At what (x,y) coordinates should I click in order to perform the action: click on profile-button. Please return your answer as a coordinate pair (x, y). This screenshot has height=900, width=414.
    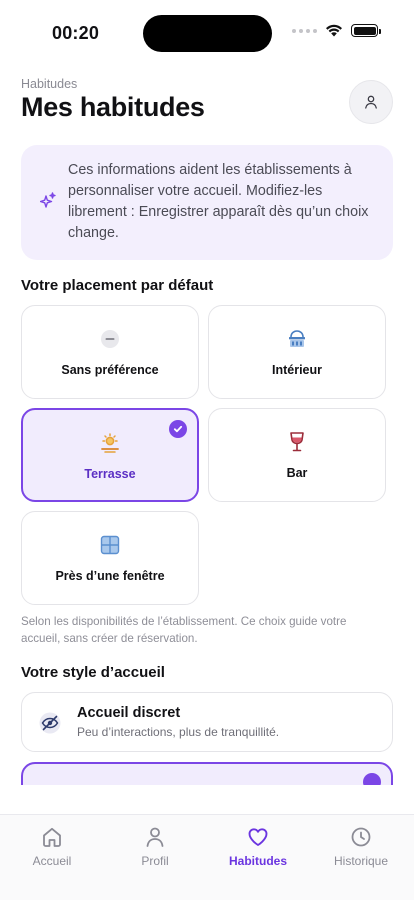
    Looking at the image, I should click on (371, 102).